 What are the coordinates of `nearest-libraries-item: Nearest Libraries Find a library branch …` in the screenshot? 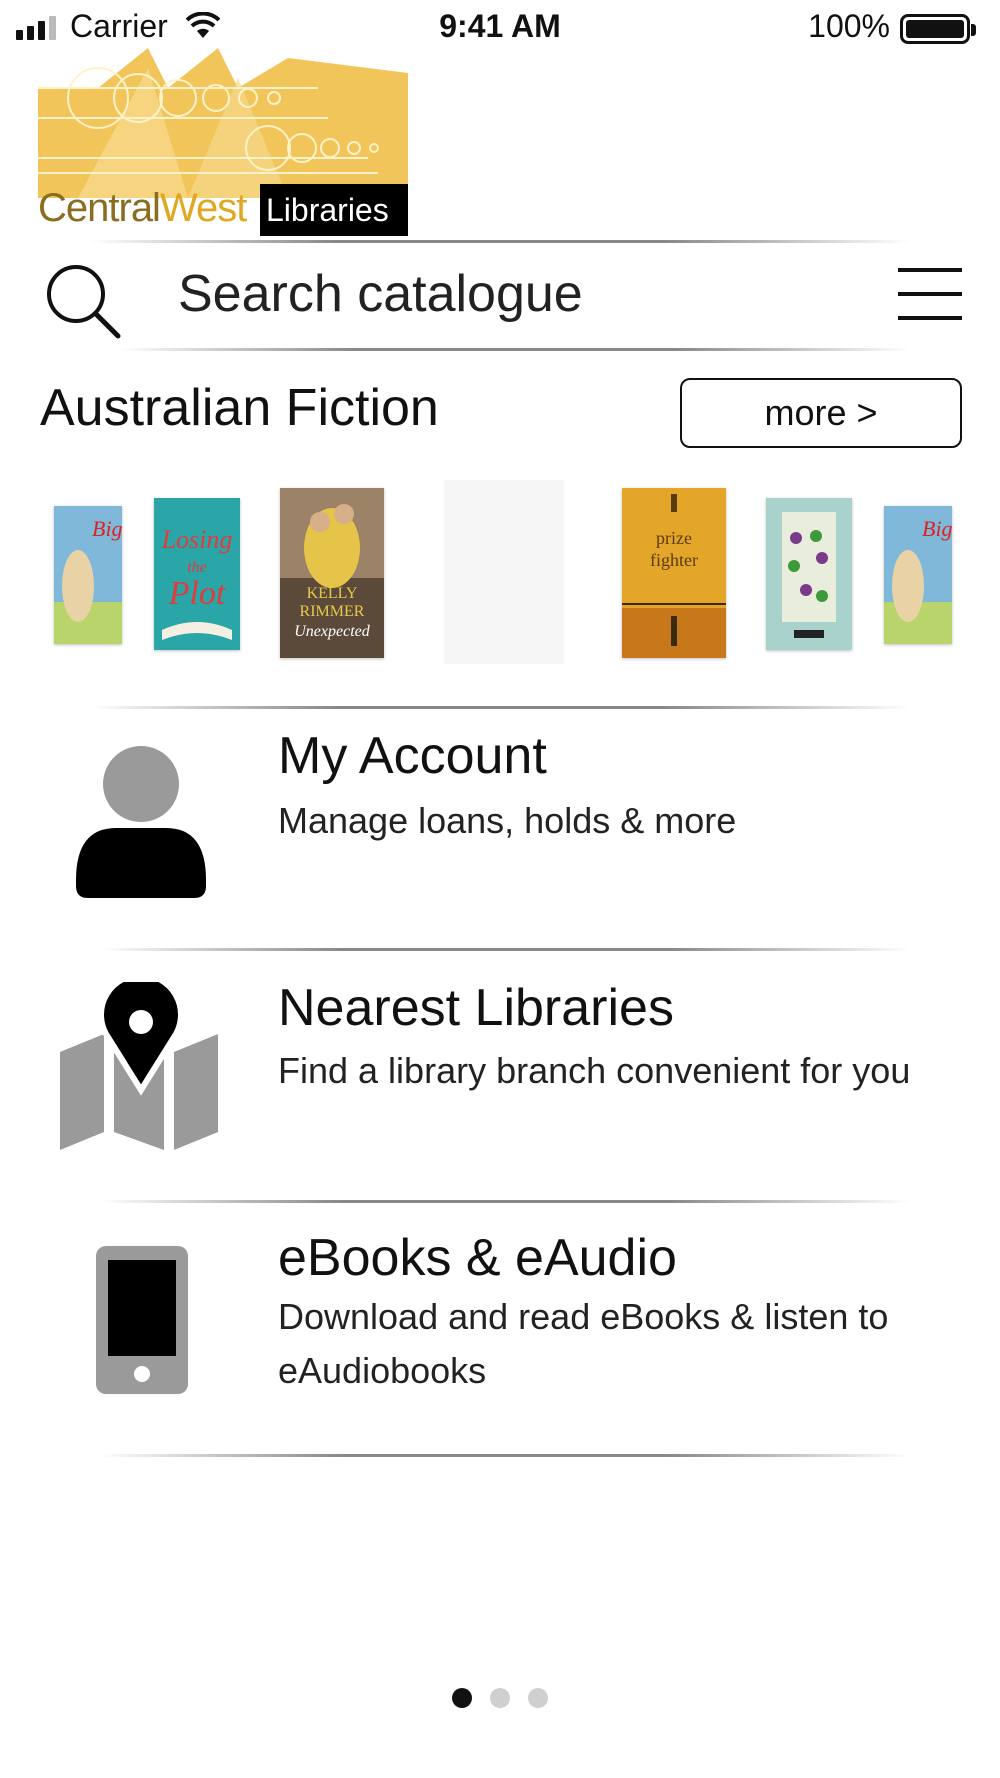 It's located at (500, 1072).